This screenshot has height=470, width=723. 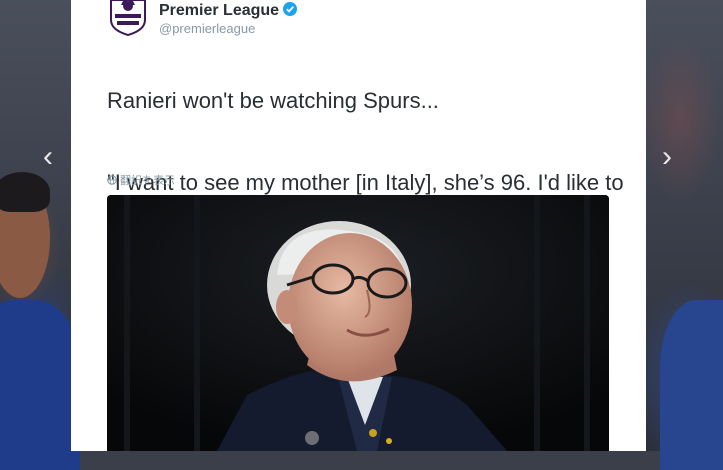 I want to click on background-player-left-hair, so click(x=25, y=192).